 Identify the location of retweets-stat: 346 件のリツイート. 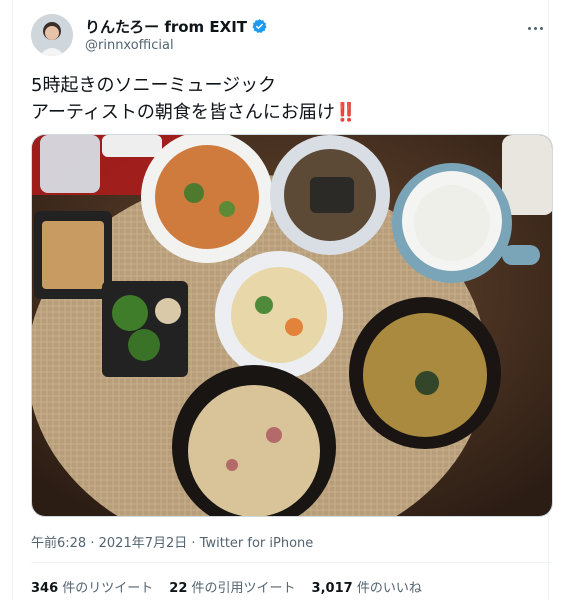
(92, 586).